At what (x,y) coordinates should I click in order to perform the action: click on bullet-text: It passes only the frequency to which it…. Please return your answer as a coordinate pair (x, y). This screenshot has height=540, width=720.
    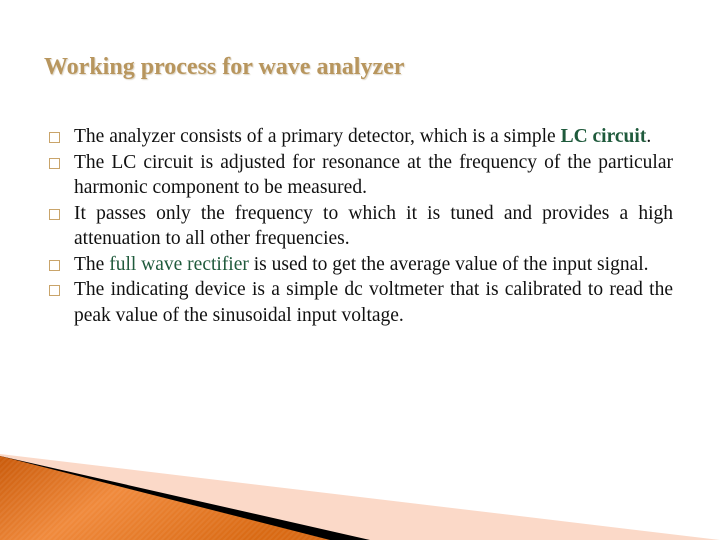
    Looking at the image, I should click on (373, 226).